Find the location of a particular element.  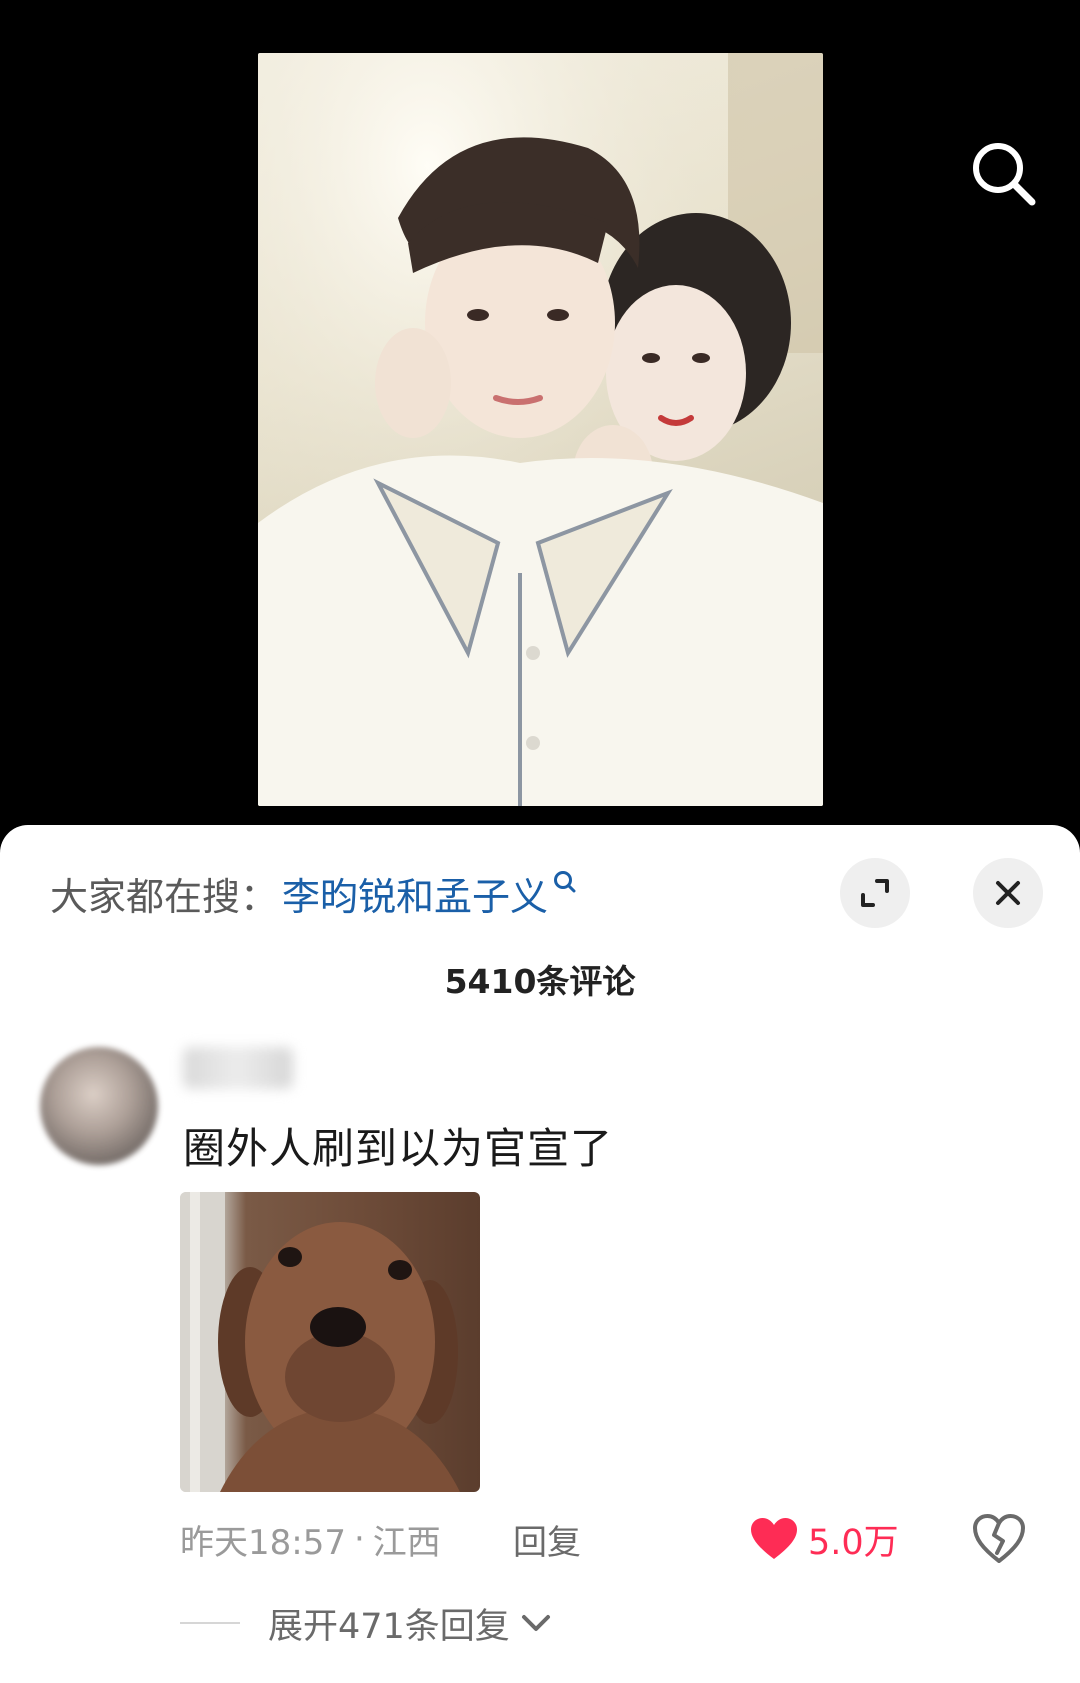

comment-username: 甘 is located at coordinates (238, 1068).